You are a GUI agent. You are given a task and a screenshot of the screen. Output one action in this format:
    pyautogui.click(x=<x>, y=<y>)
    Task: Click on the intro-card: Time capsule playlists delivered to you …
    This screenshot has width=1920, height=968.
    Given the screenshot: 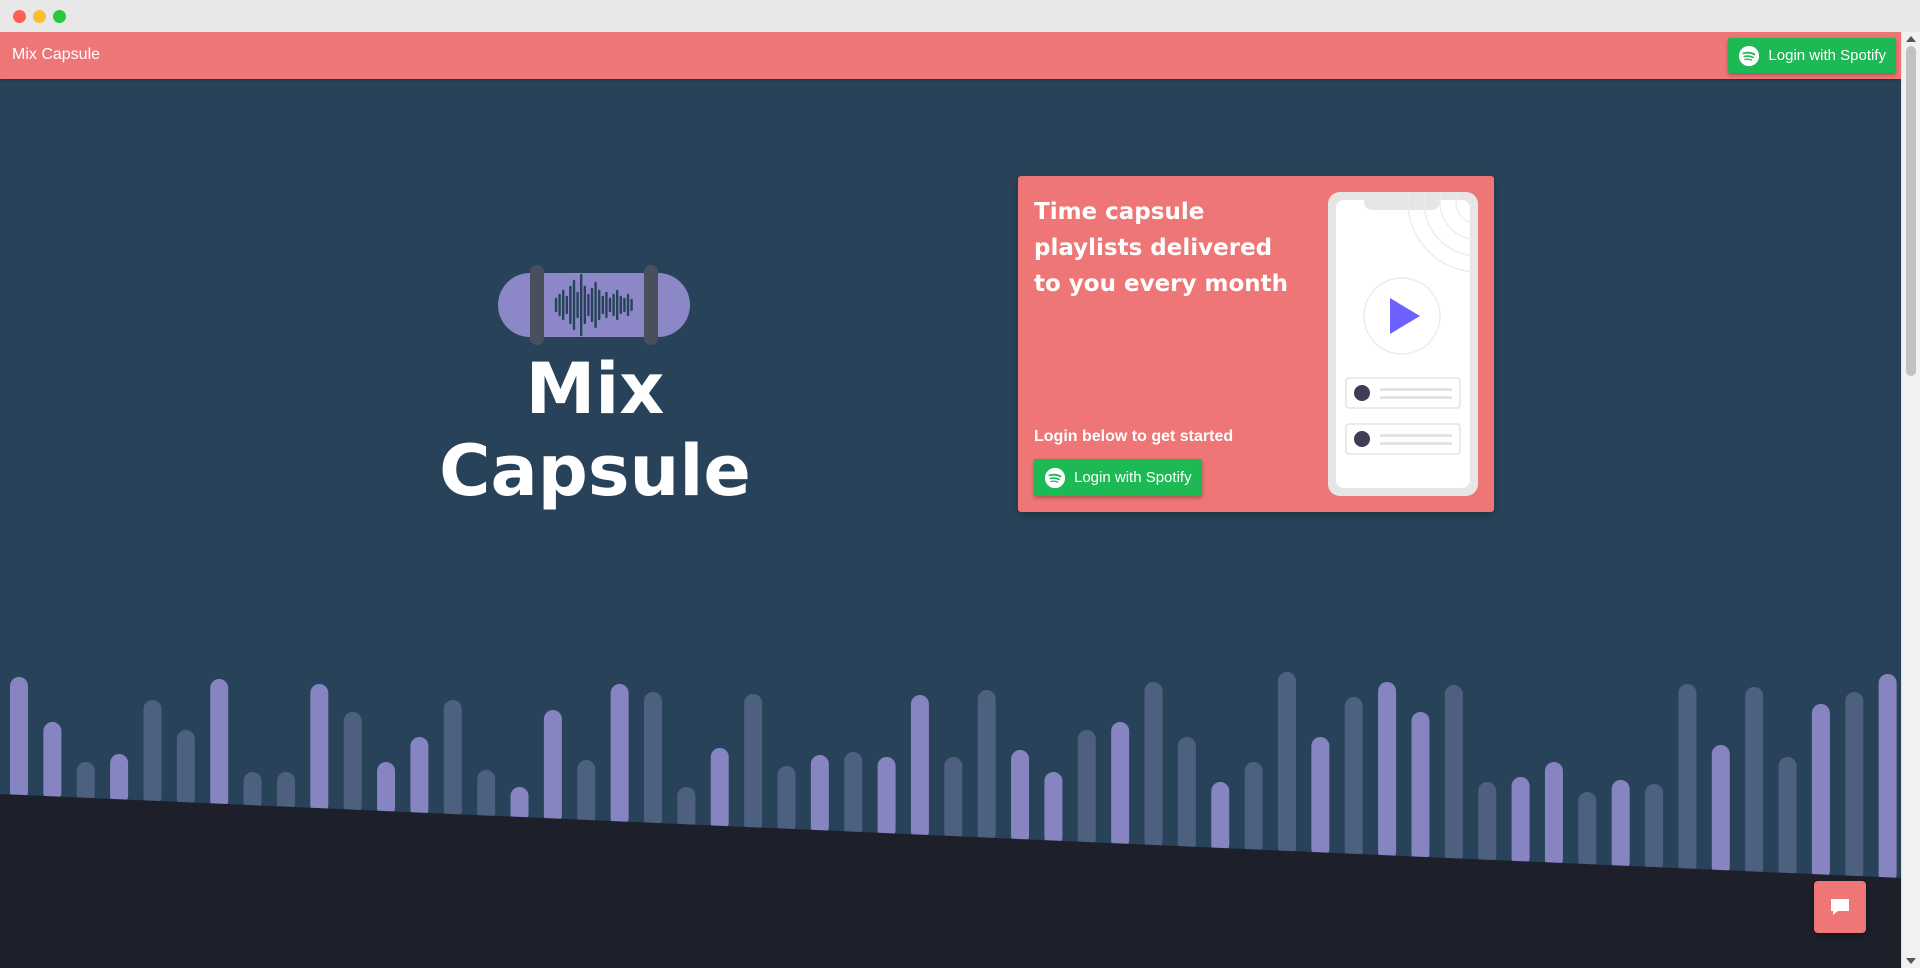 What is the action you would take?
    pyautogui.click(x=1256, y=344)
    